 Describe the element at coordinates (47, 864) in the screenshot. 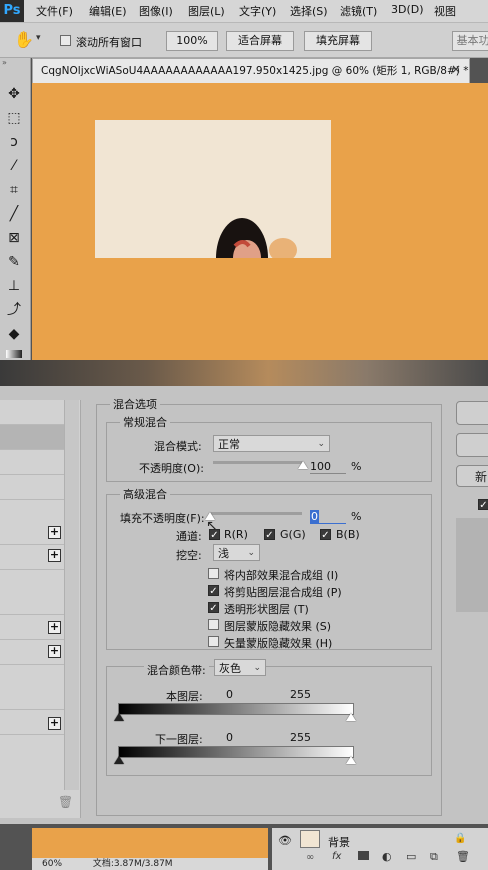

I see `status-zoom: 60%` at that location.